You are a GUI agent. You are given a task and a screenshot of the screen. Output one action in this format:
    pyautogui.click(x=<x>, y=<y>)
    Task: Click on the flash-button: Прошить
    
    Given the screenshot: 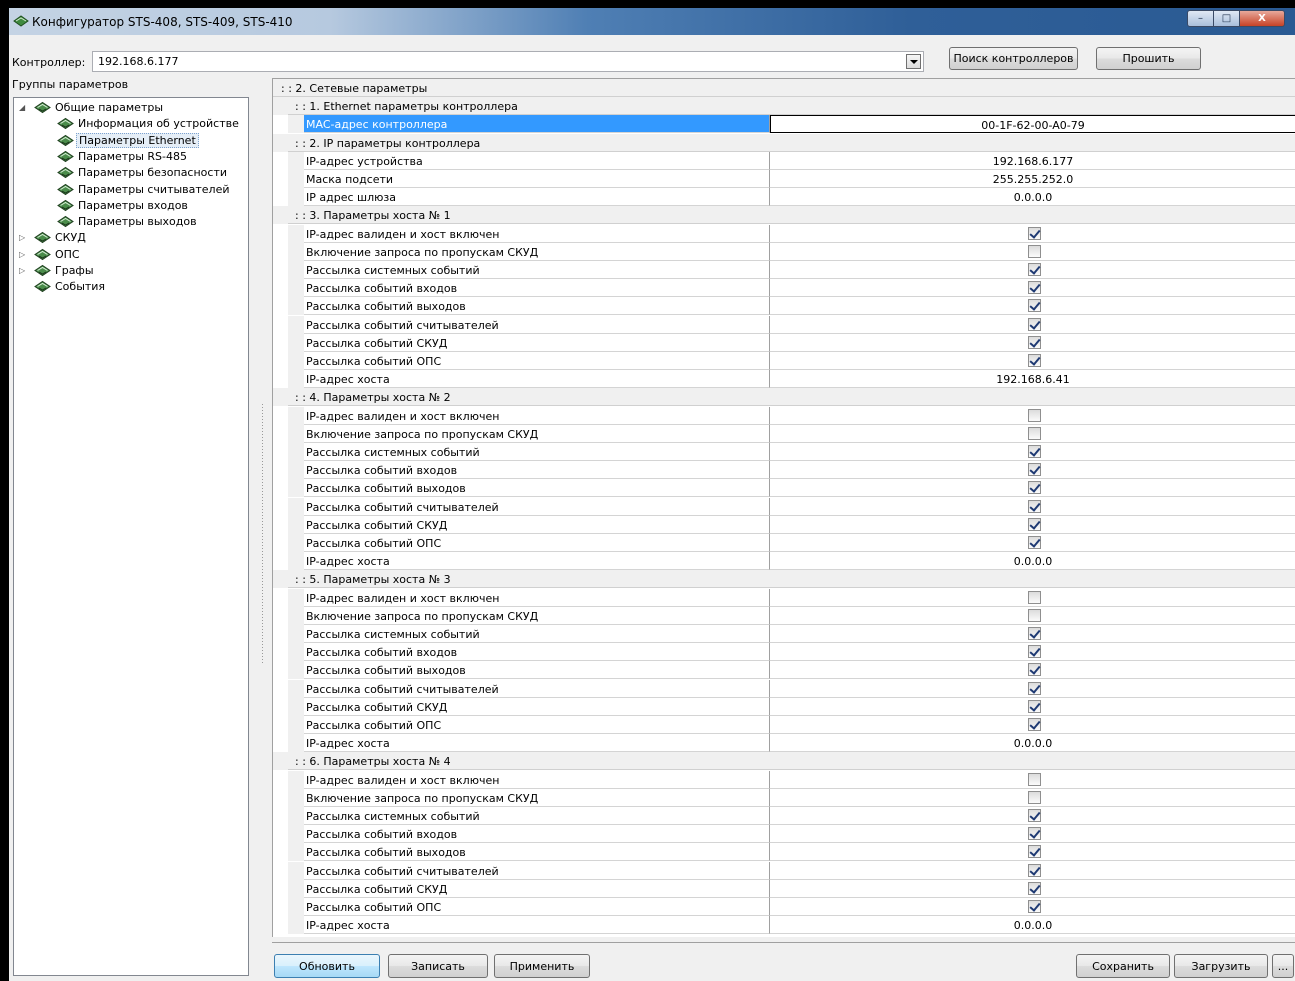 What is the action you would take?
    pyautogui.click(x=1148, y=58)
    